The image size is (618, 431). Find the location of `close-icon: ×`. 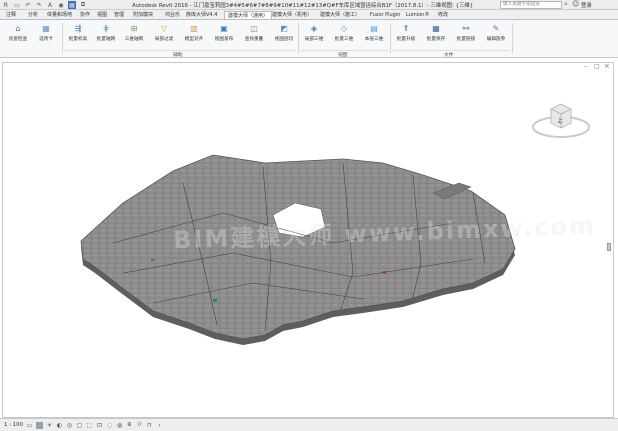

close-icon: × is located at coordinates (607, 66).